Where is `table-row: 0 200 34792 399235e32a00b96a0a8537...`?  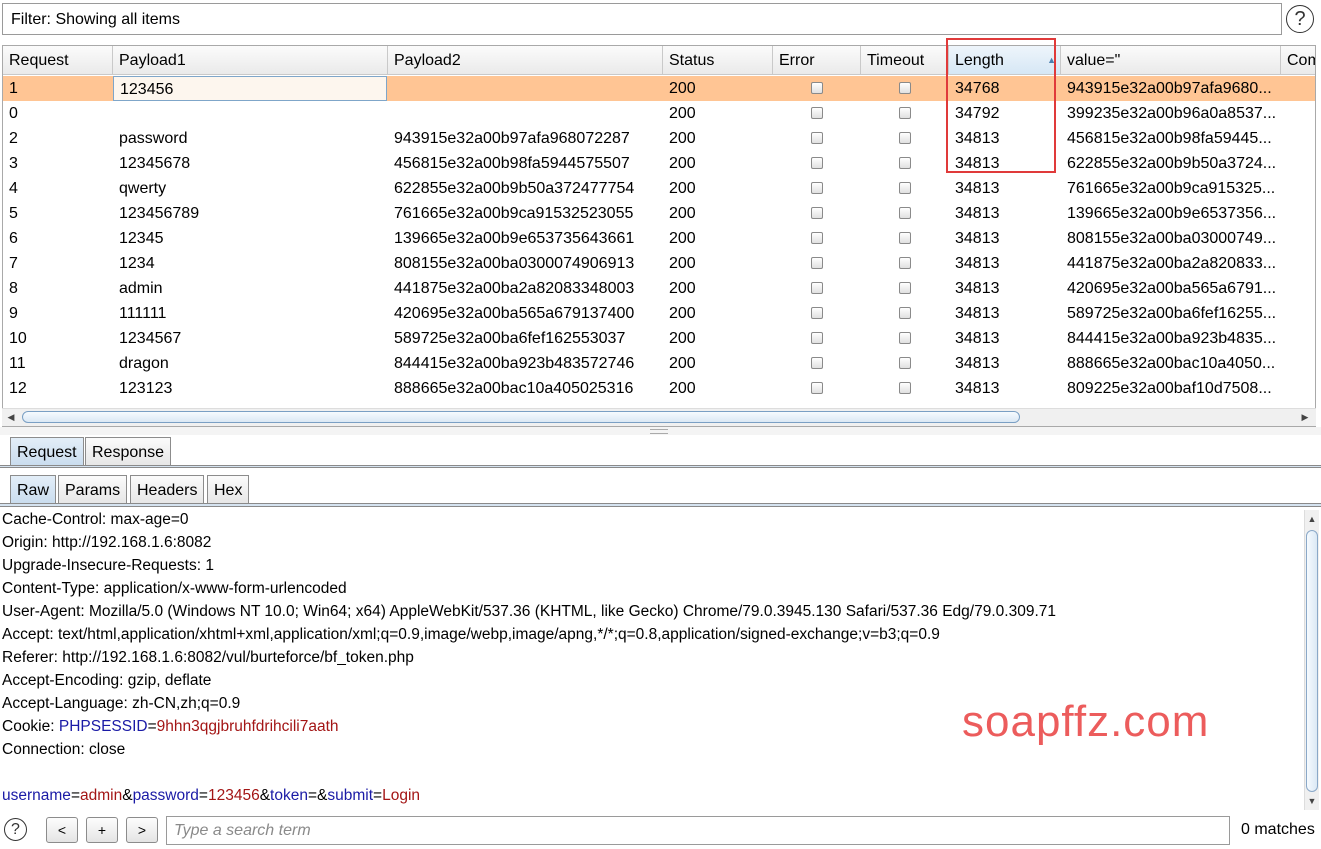 table-row: 0 200 34792 399235e32a00b96a0a8537... is located at coordinates (659, 113).